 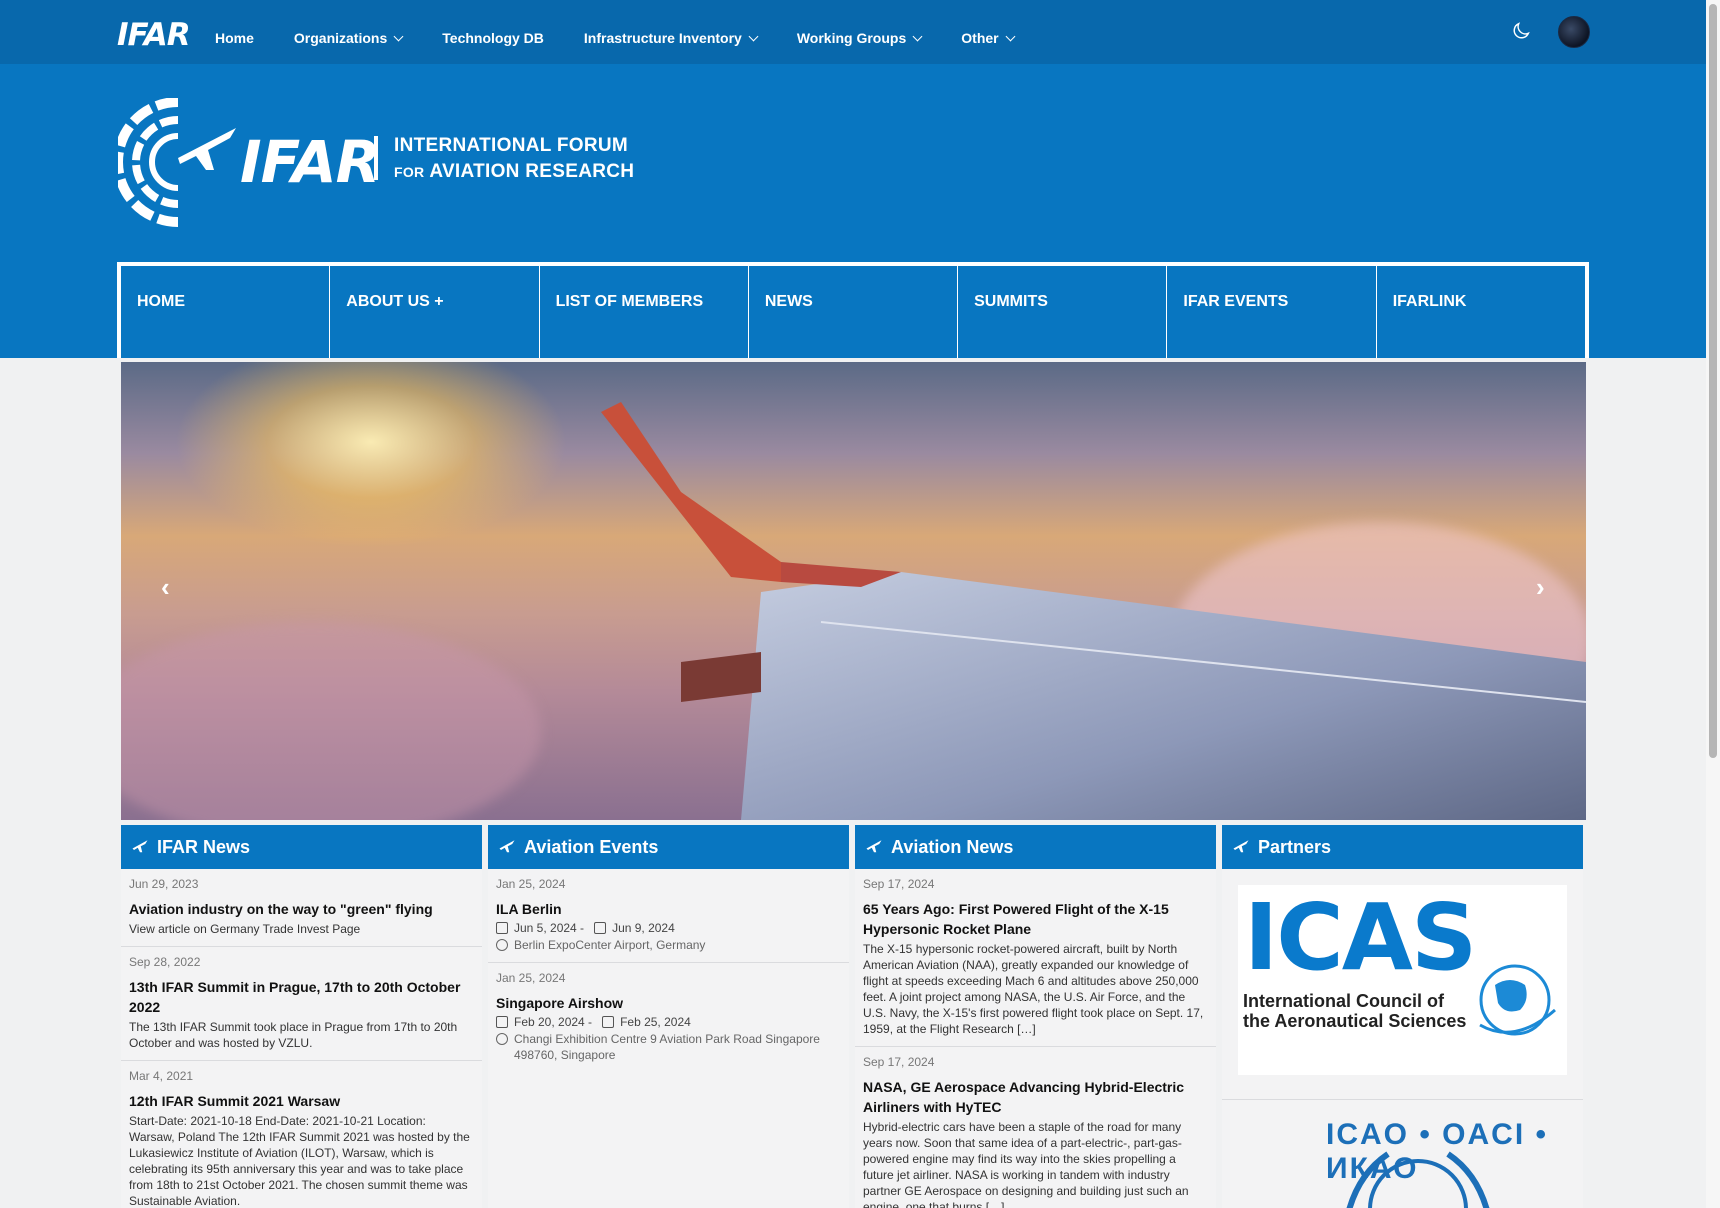 I want to click on event-start: Feb 20, 2024 -, so click(x=553, y=1022).